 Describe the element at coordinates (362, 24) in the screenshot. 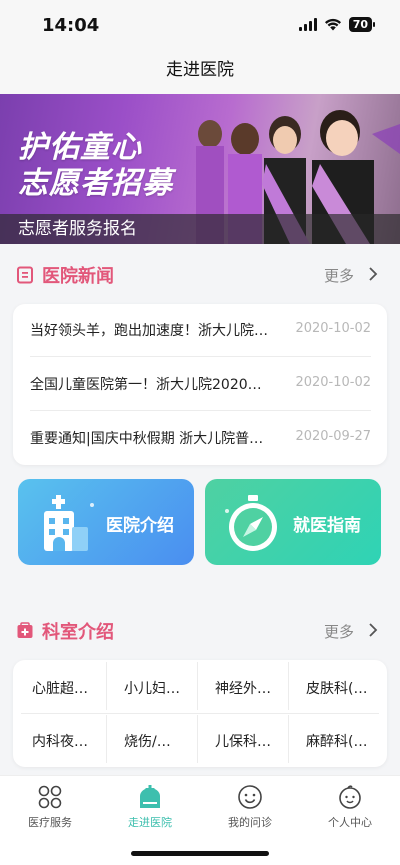

I see `battery-icon: 70` at that location.